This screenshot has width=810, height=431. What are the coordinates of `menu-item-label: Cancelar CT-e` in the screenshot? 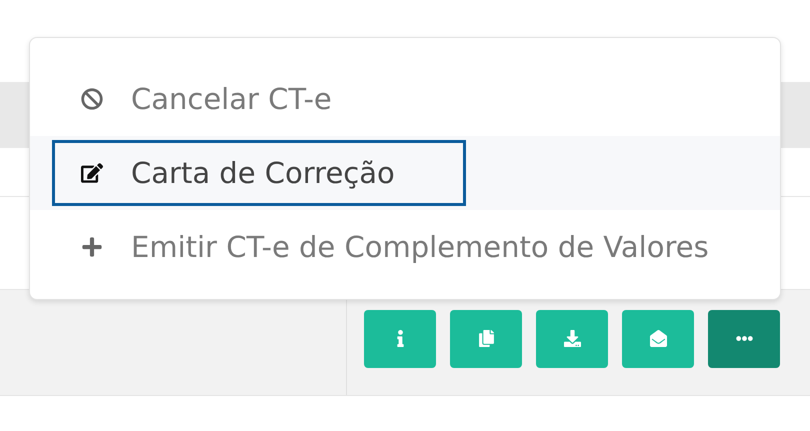 It's located at (231, 99).